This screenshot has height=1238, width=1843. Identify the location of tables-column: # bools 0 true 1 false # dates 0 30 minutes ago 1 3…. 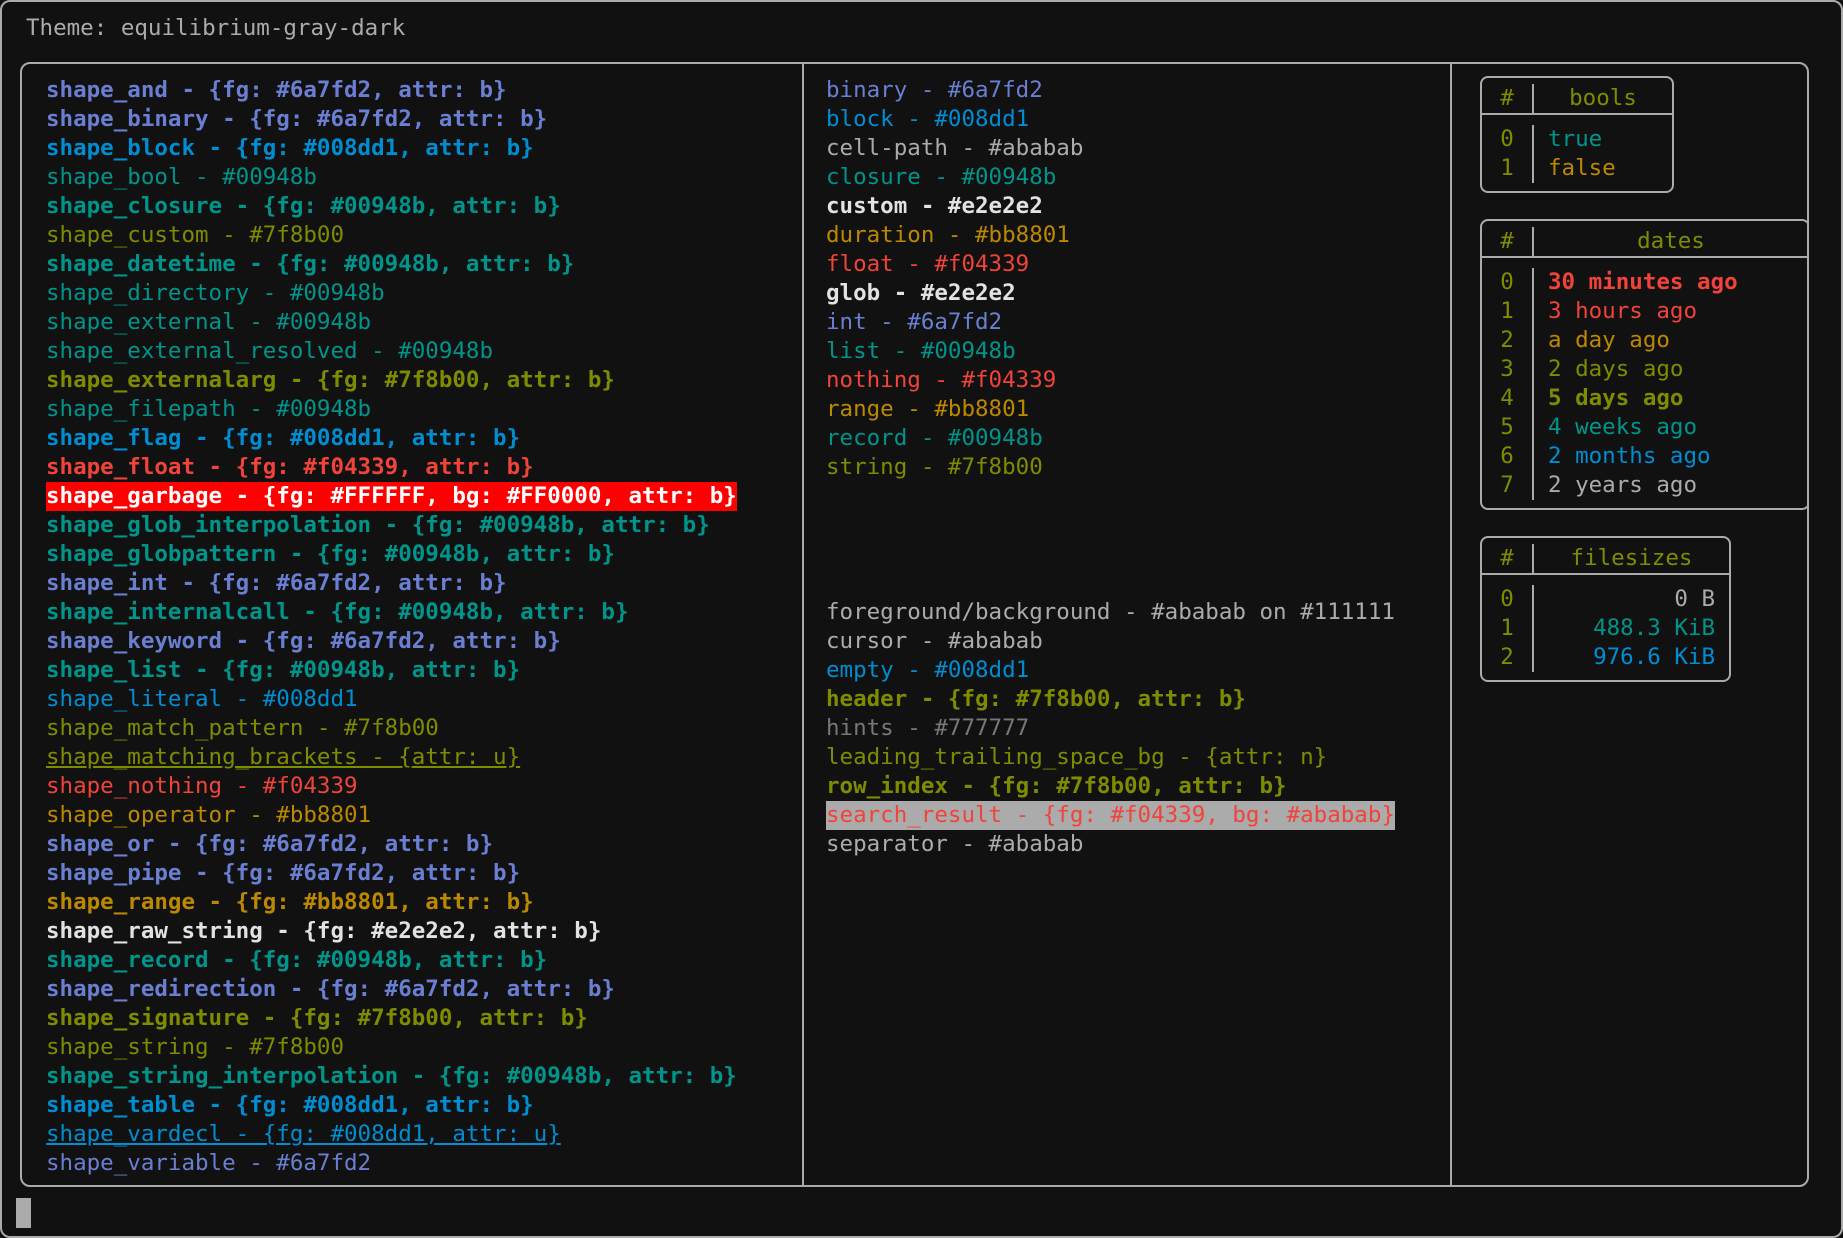
(1630, 386).